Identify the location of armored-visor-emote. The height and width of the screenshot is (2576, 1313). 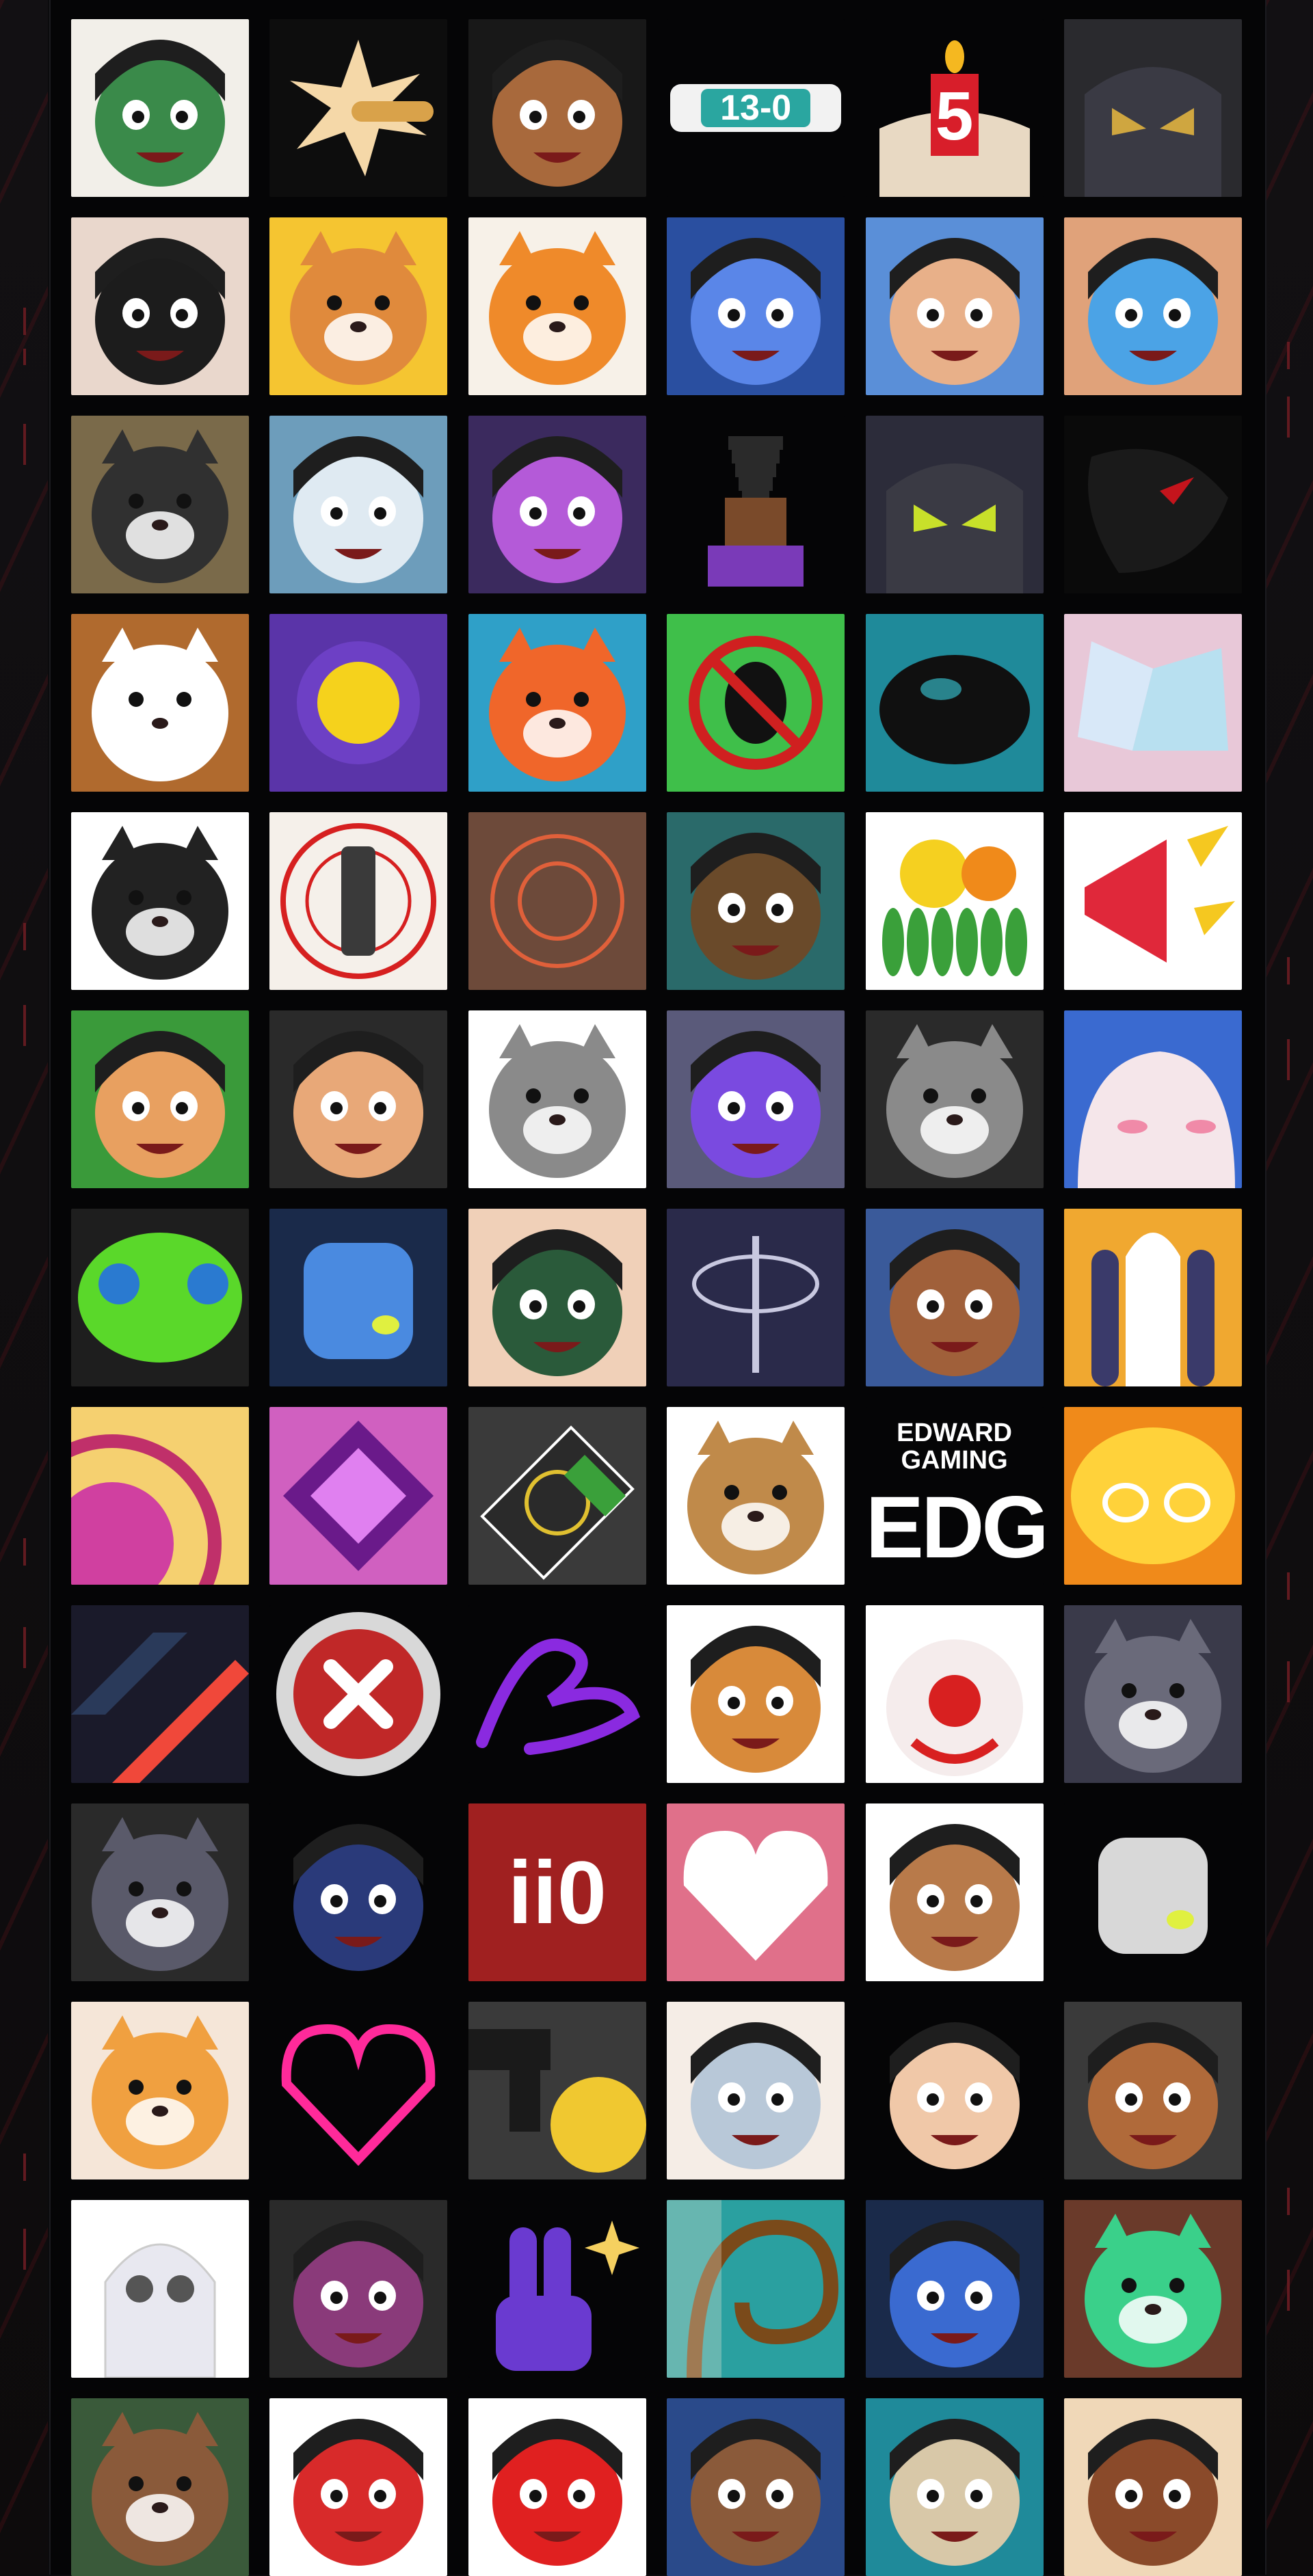
(954, 504).